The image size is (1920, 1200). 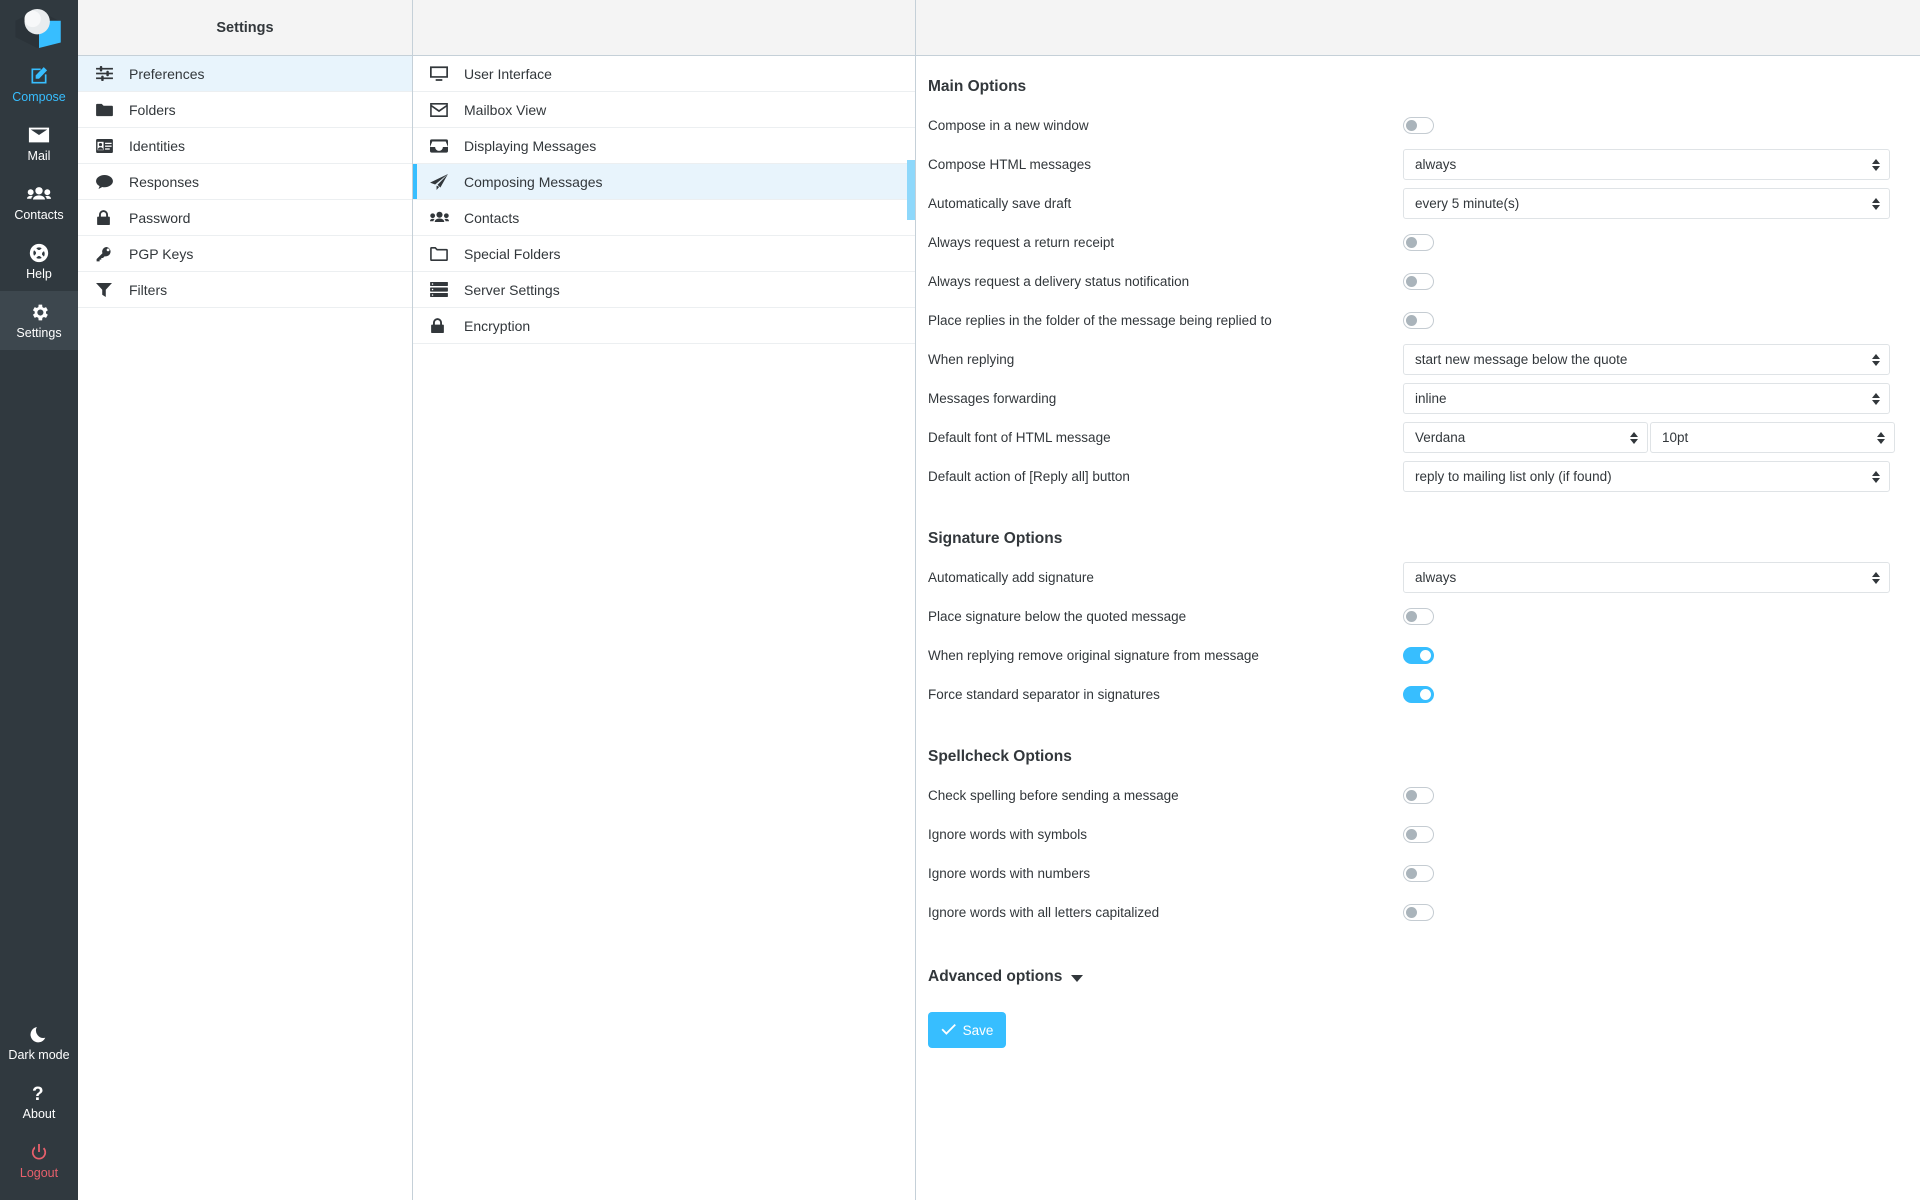 I want to click on sidebar-item-preferences: Preferences, so click(x=245, y=74).